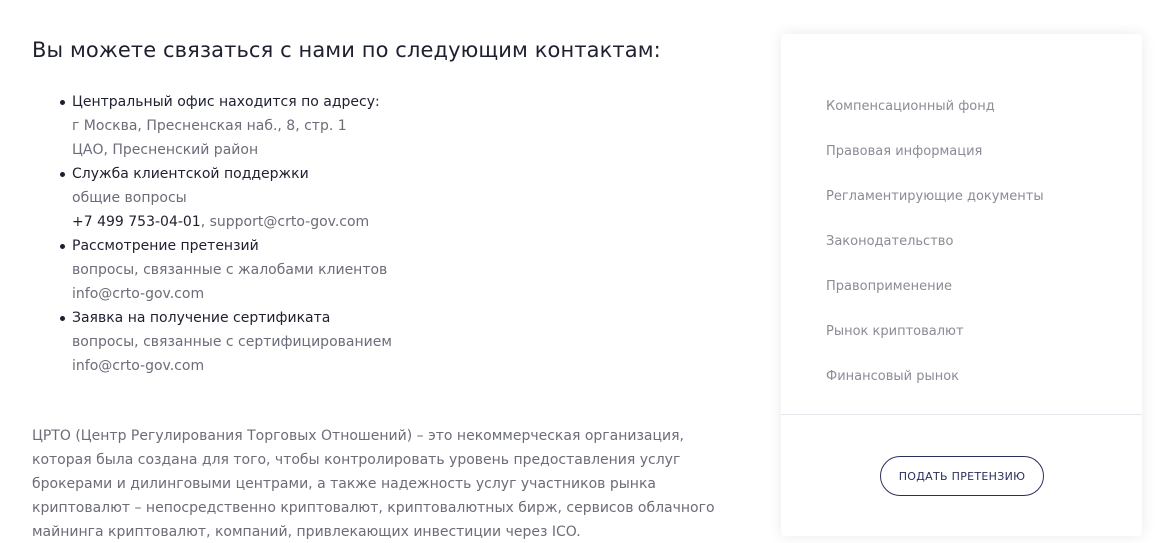 The image size is (1175, 543). I want to click on contact-description: вопросы, связанные с жалобами клиентов, so click(230, 270).